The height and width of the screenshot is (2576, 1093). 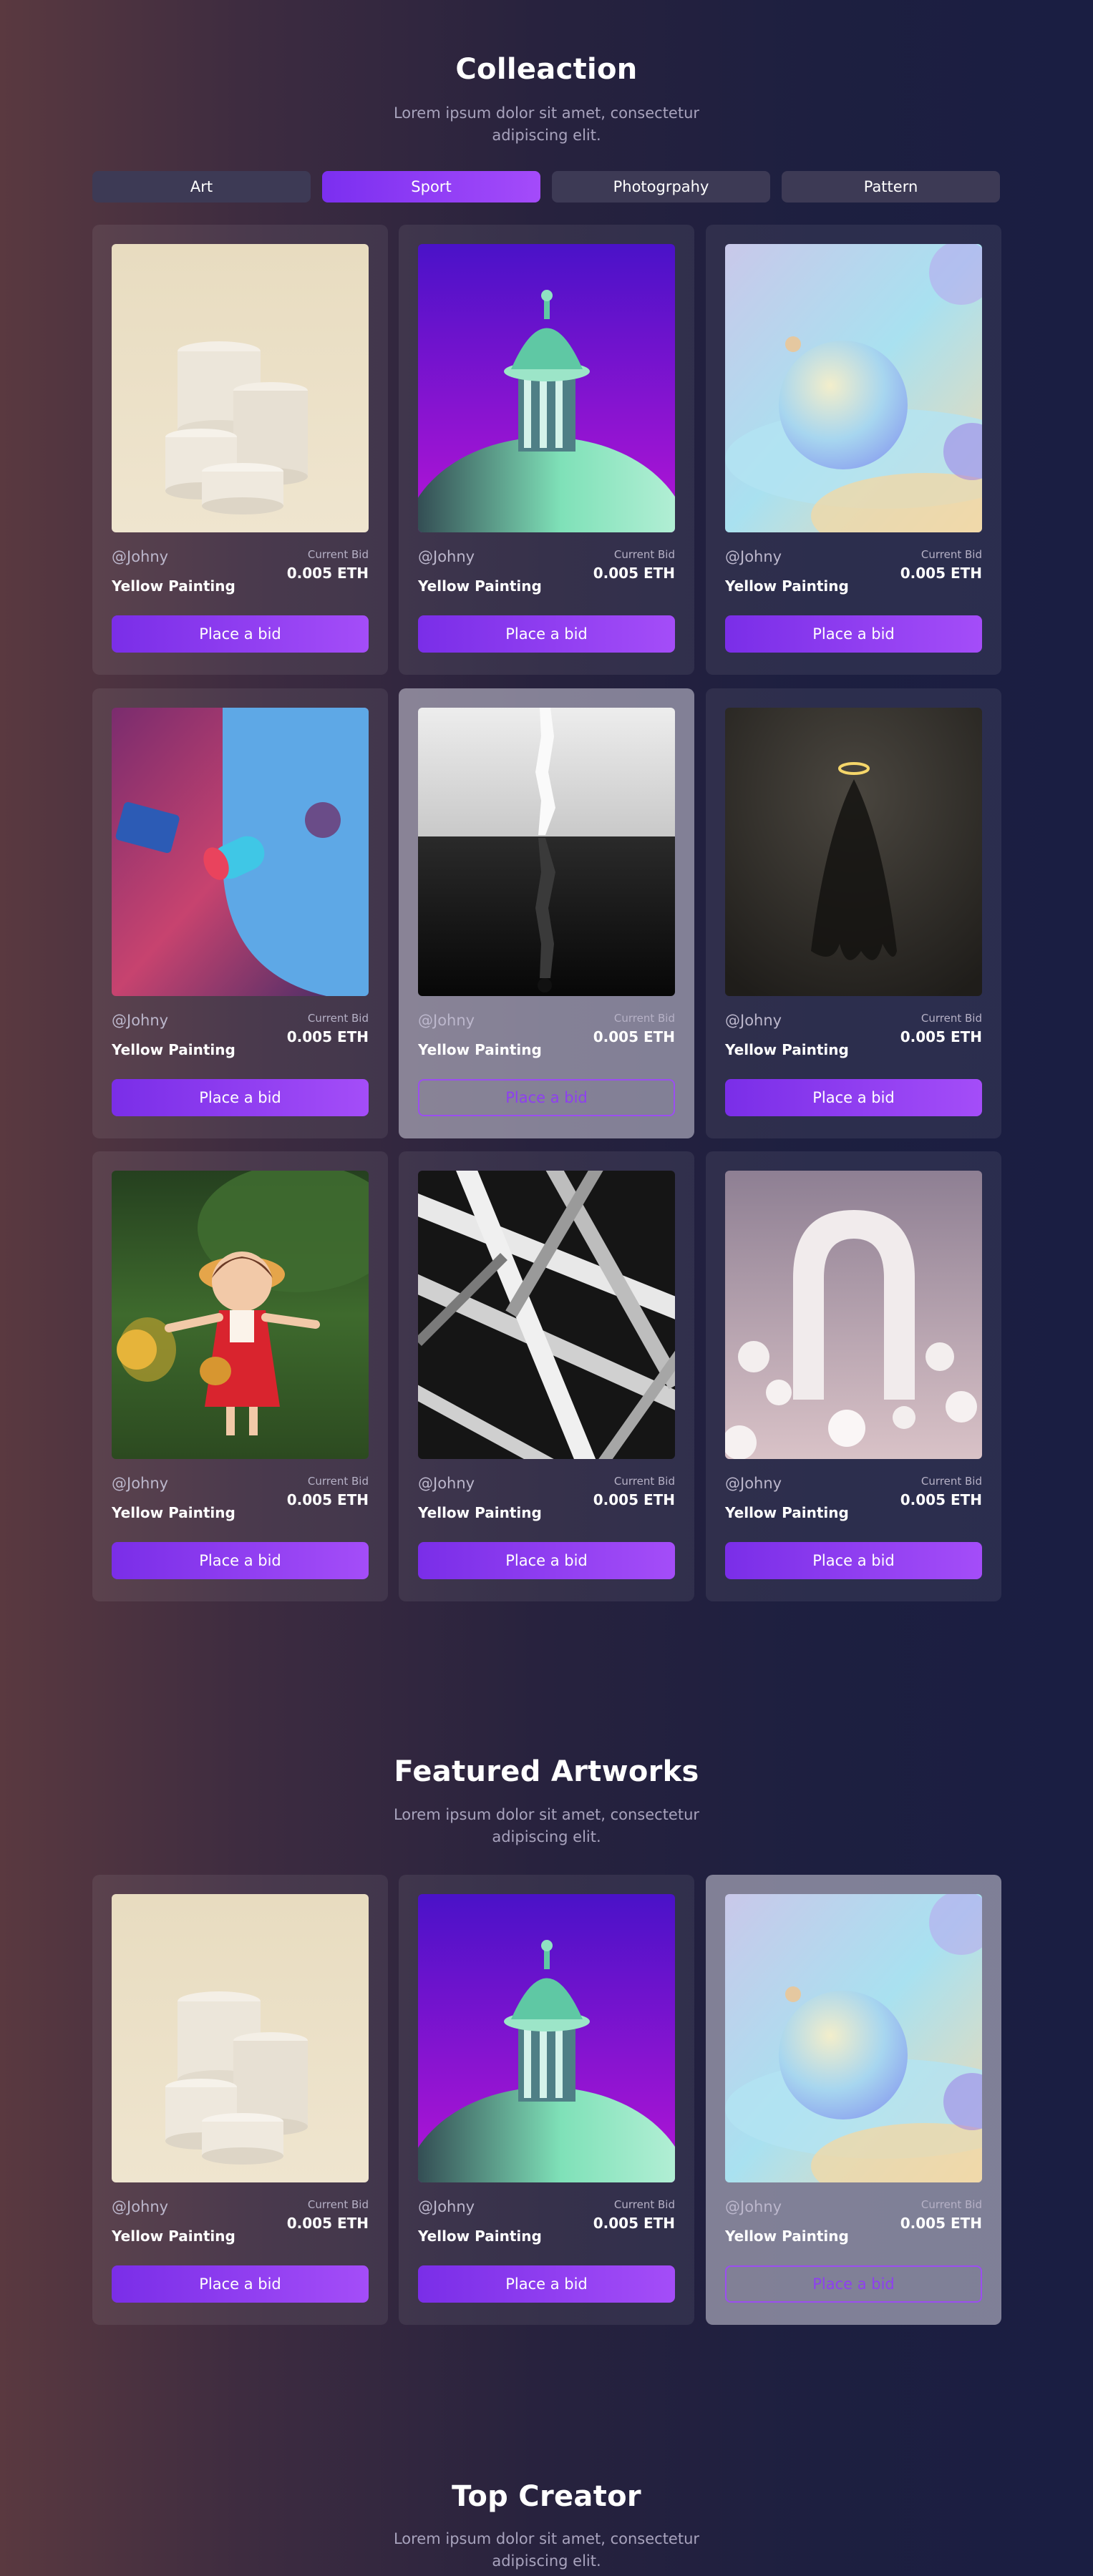 What do you see at coordinates (854, 852) in the screenshot?
I see `ghost-halo-image` at bounding box center [854, 852].